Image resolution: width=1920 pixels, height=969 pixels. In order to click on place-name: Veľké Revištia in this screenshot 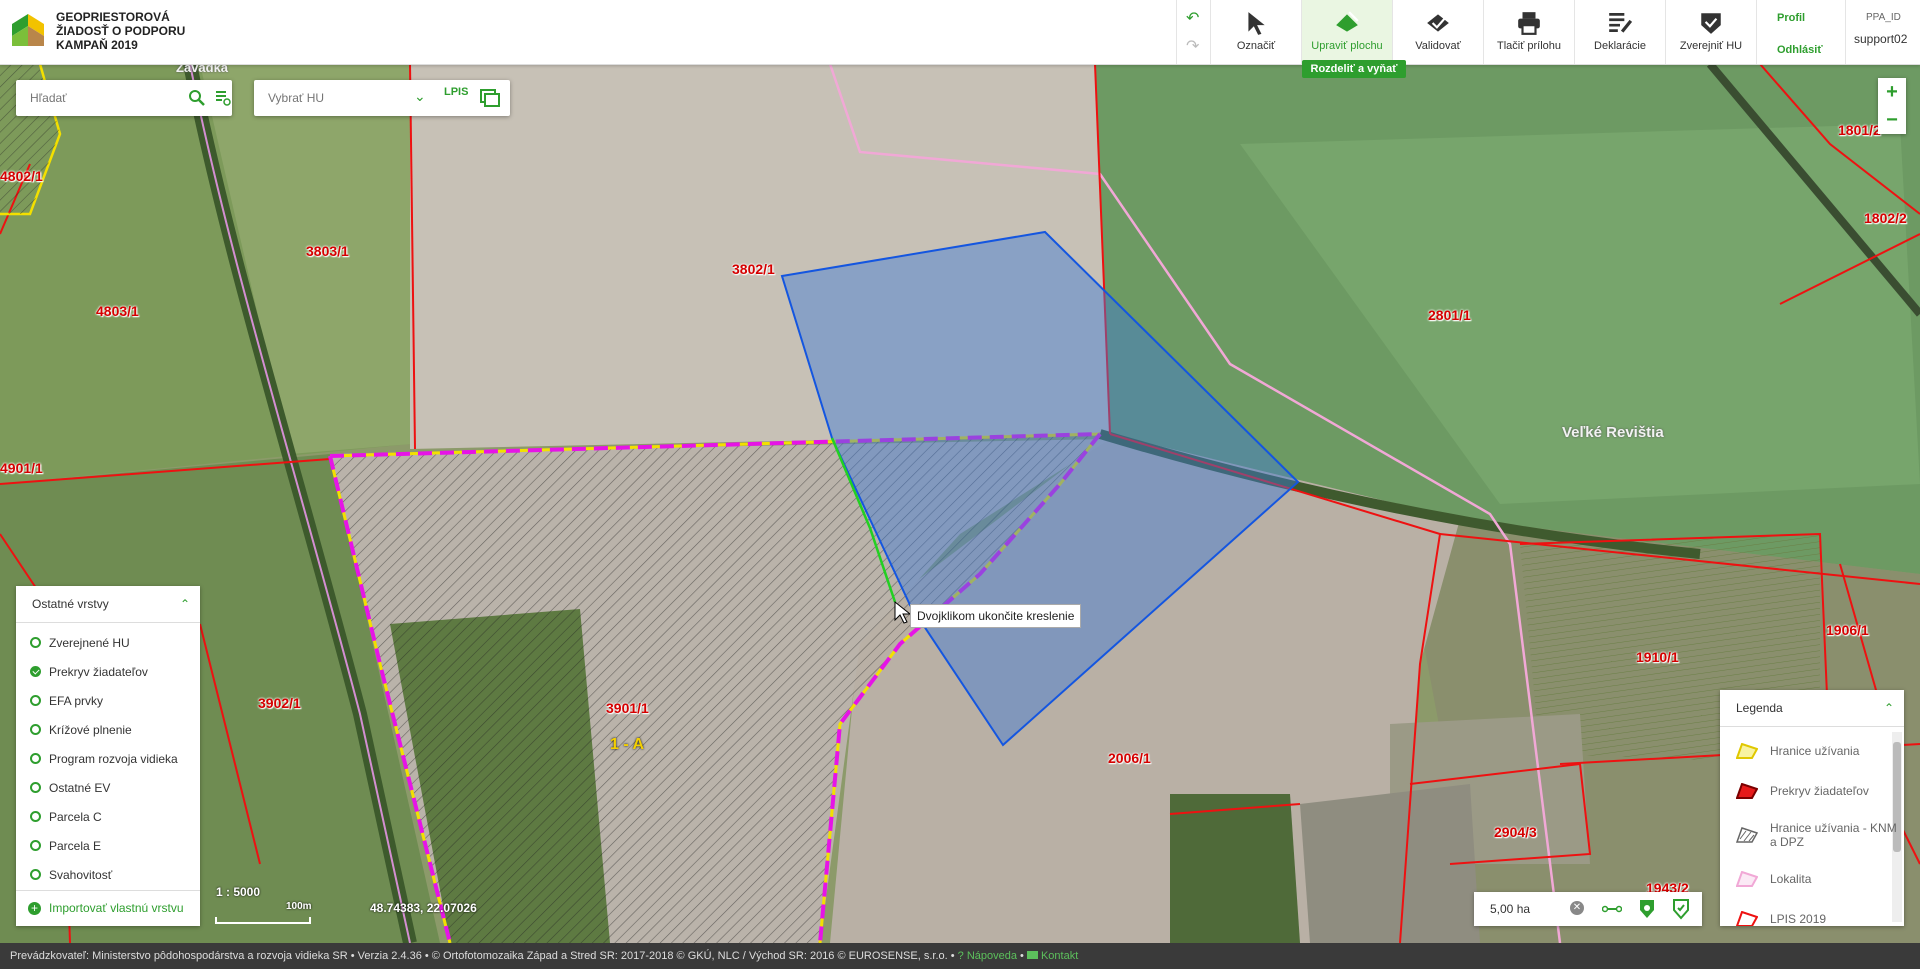, I will do `click(1613, 432)`.